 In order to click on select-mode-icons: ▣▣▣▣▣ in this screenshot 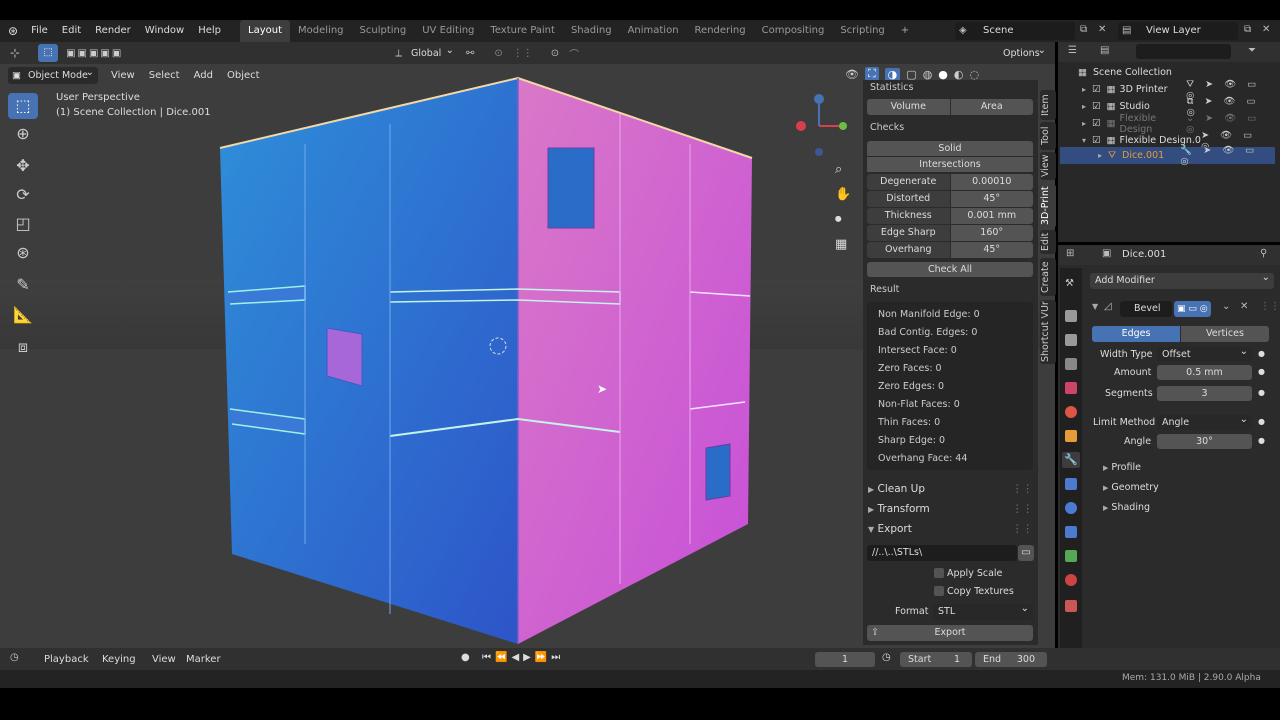, I will do `click(94, 53)`.